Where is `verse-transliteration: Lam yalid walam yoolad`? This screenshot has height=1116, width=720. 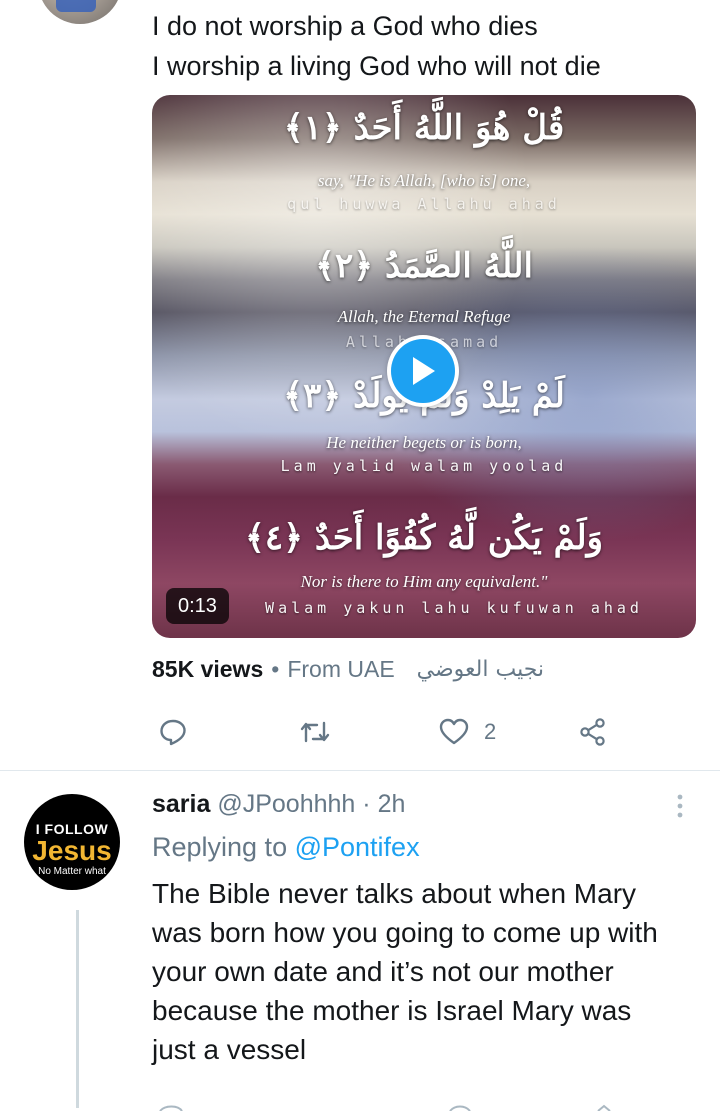
verse-transliteration: Lam yalid walam yoolad is located at coordinates (424, 466).